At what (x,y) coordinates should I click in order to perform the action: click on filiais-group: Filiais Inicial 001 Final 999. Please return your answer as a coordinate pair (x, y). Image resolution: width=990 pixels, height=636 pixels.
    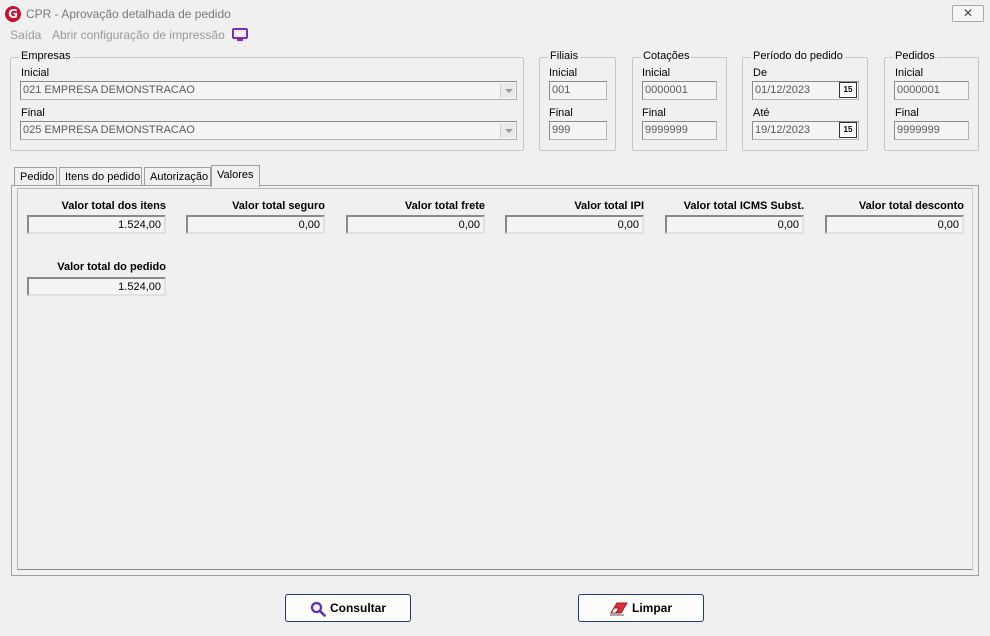
    Looking at the image, I should click on (577, 100).